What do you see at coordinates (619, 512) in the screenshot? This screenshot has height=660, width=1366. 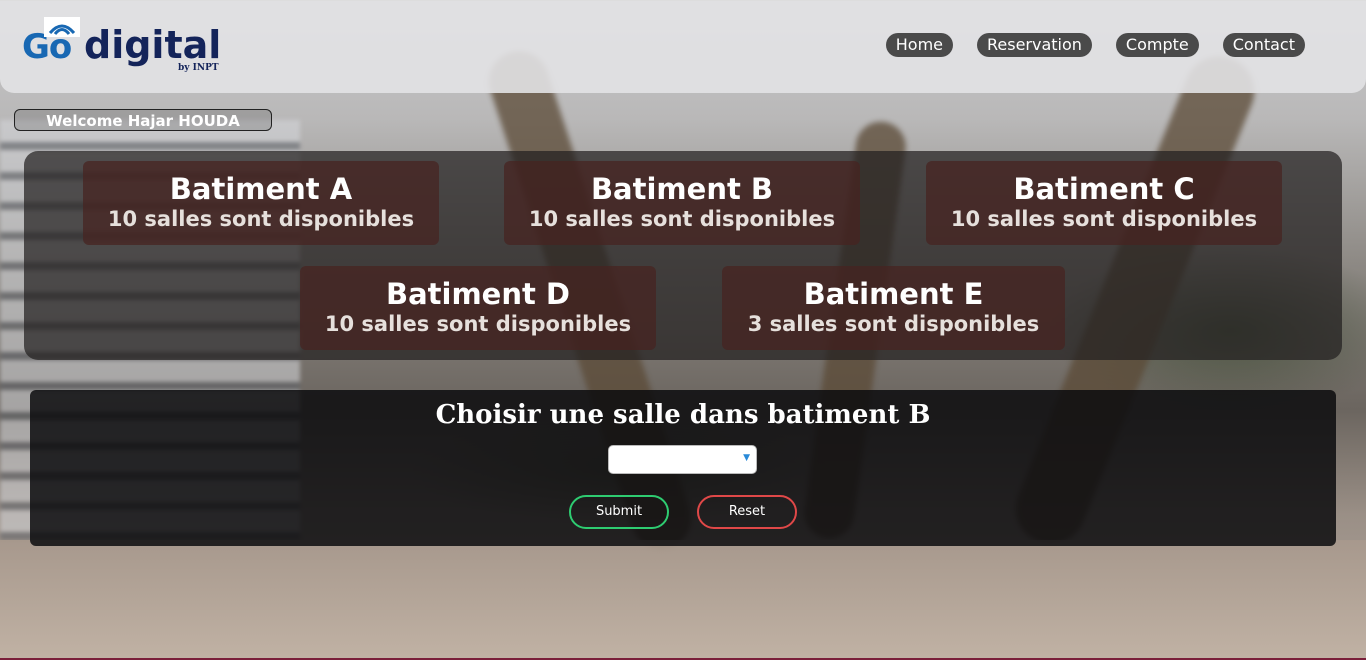 I see `submit-button: Submit` at bounding box center [619, 512].